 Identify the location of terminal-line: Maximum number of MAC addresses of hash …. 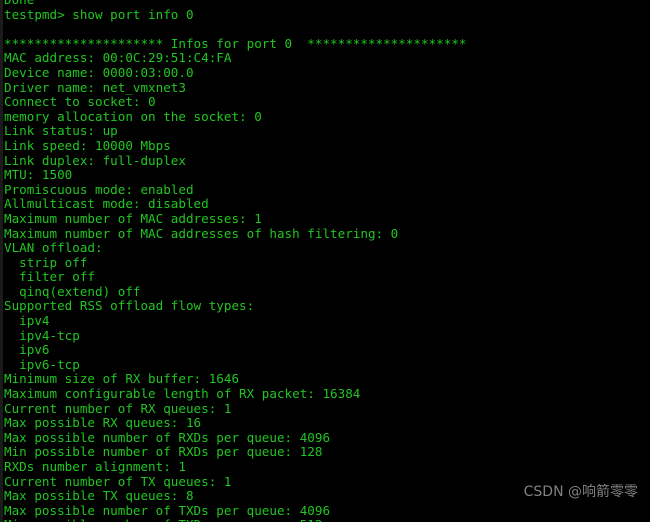
(201, 233).